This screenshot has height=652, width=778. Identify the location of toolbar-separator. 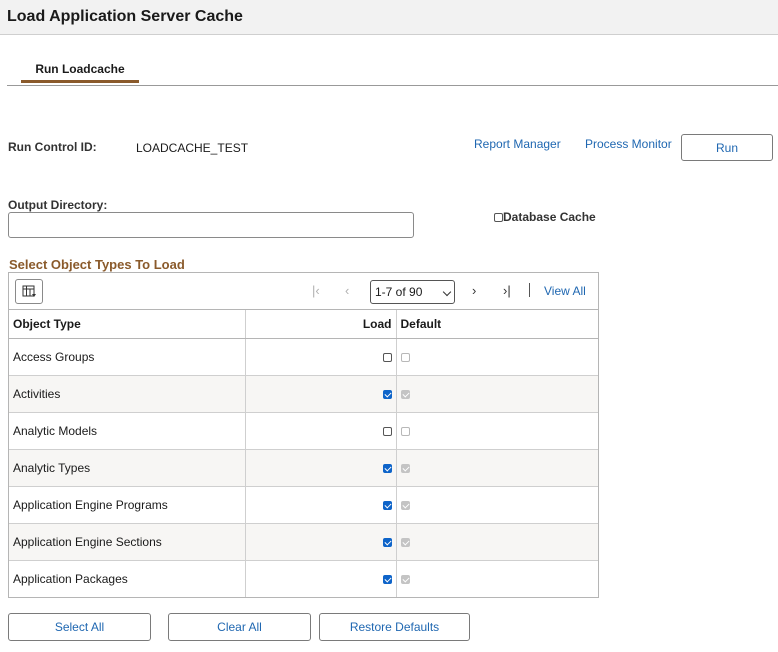
(529, 290).